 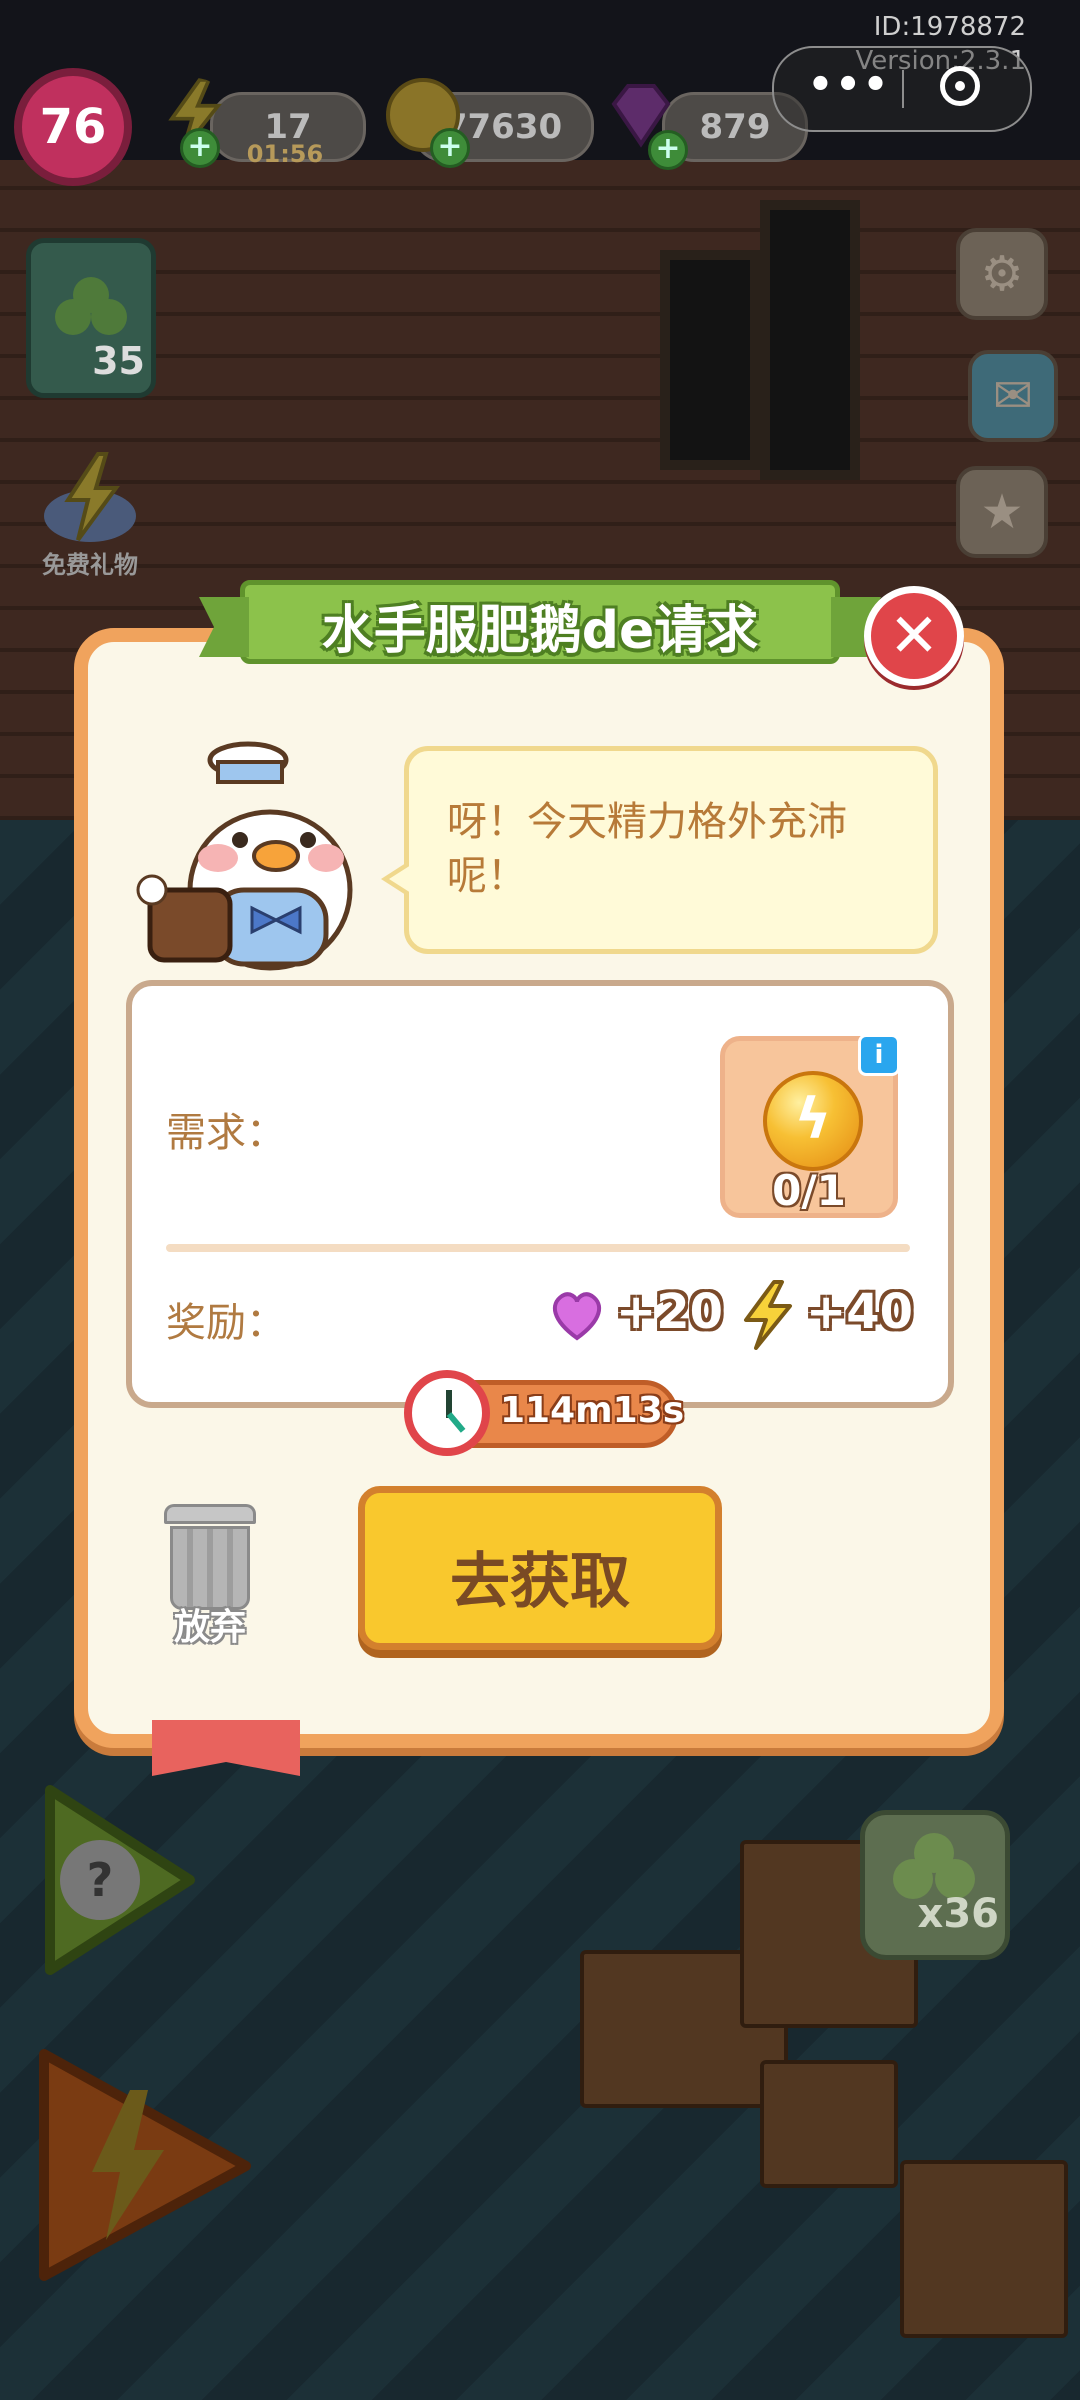 I want to click on capsule-divider, so click(x=903, y=89).